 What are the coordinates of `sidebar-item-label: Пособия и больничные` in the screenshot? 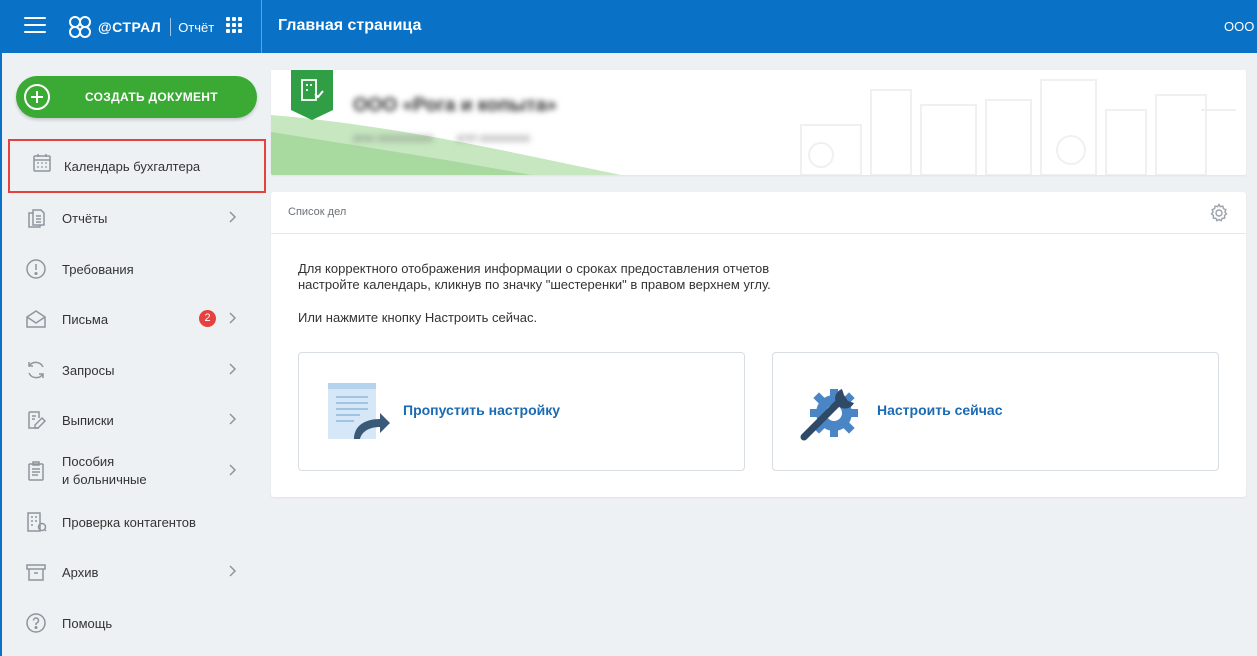 It's located at (104, 471).